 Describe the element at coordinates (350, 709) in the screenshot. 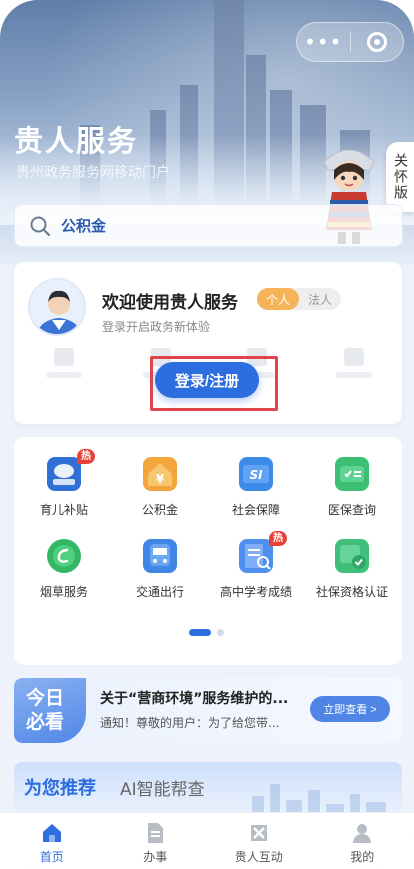

I see `view-now-button: 立即查看 >` at that location.